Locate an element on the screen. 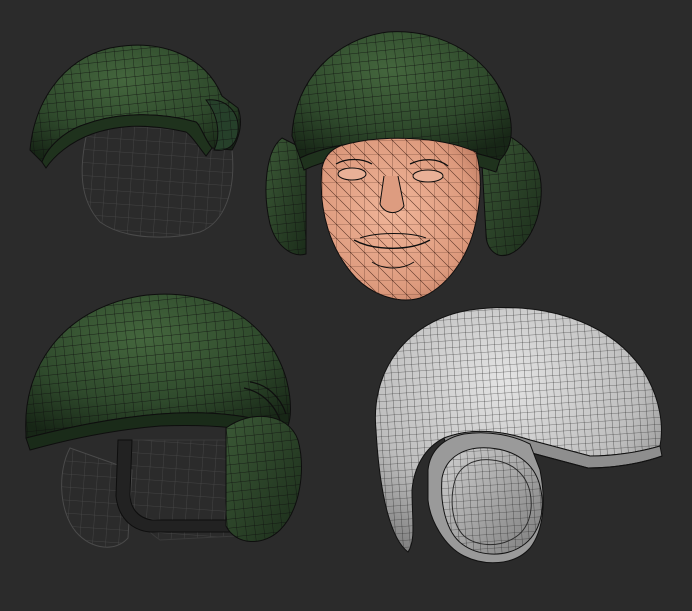 This screenshot has height=611, width=692. helmet-shell-cap-icon is located at coordinates (135, 141).